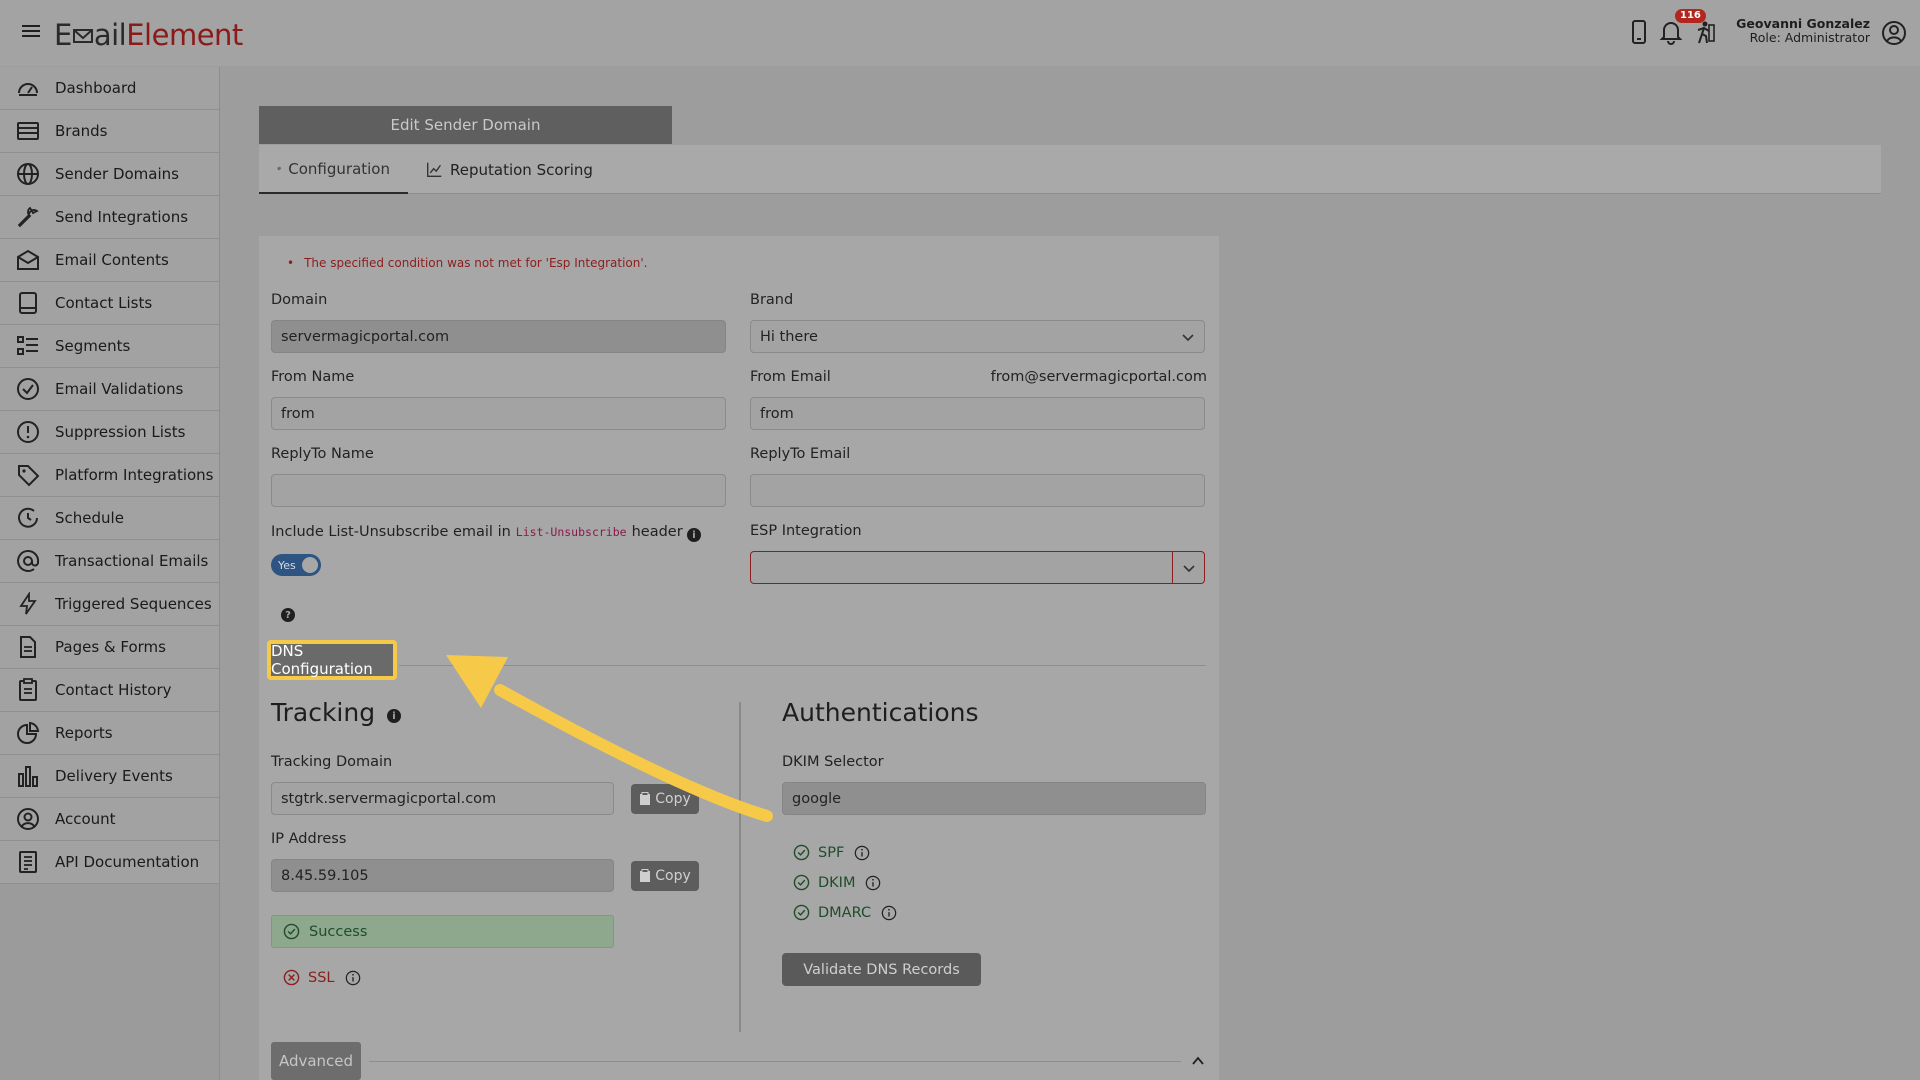  What do you see at coordinates (837, 882) in the screenshot?
I see `dkim-status: DKIM` at bounding box center [837, 882].